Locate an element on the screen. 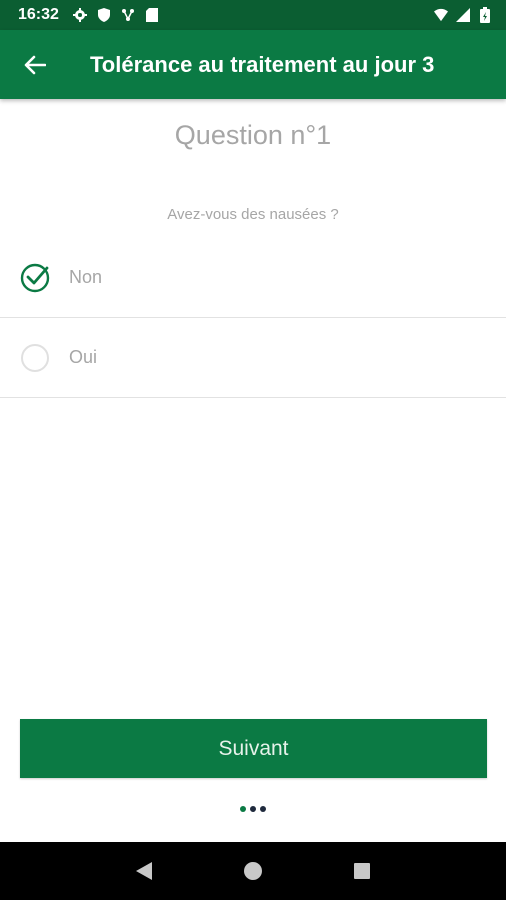 This screenshot has height=900, width=506. nav-home-button is located at coordinates (253, 871).